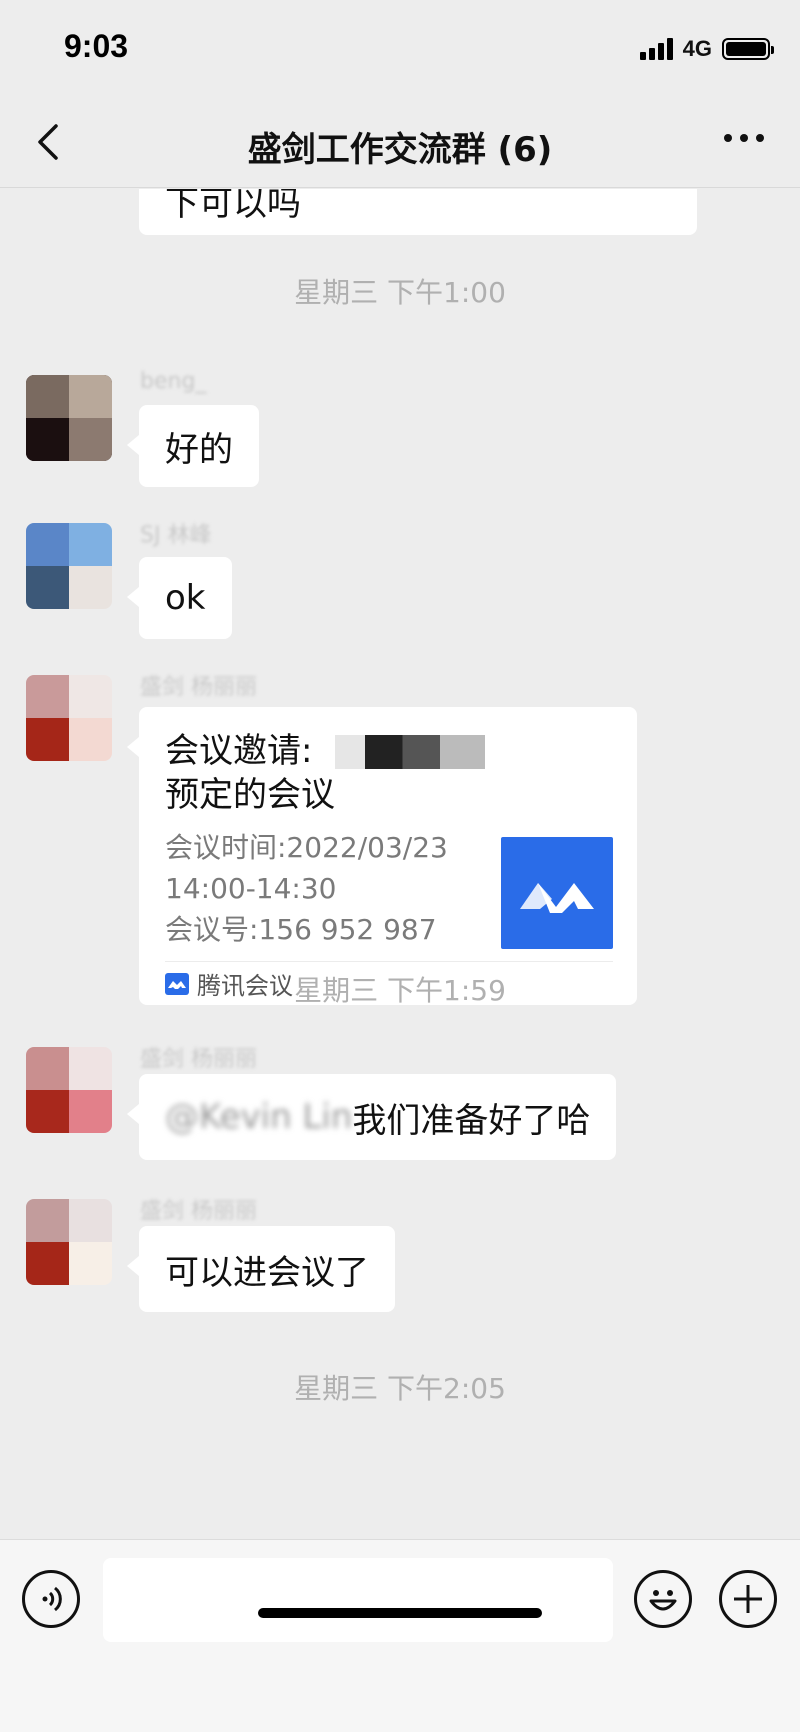 This screenshot has height=1732, width=800. What do you see at coordinates (471, 1120) in the screenshot?
I see `message-text: 我们准备好了哈` at bounding box center [471, 1120].